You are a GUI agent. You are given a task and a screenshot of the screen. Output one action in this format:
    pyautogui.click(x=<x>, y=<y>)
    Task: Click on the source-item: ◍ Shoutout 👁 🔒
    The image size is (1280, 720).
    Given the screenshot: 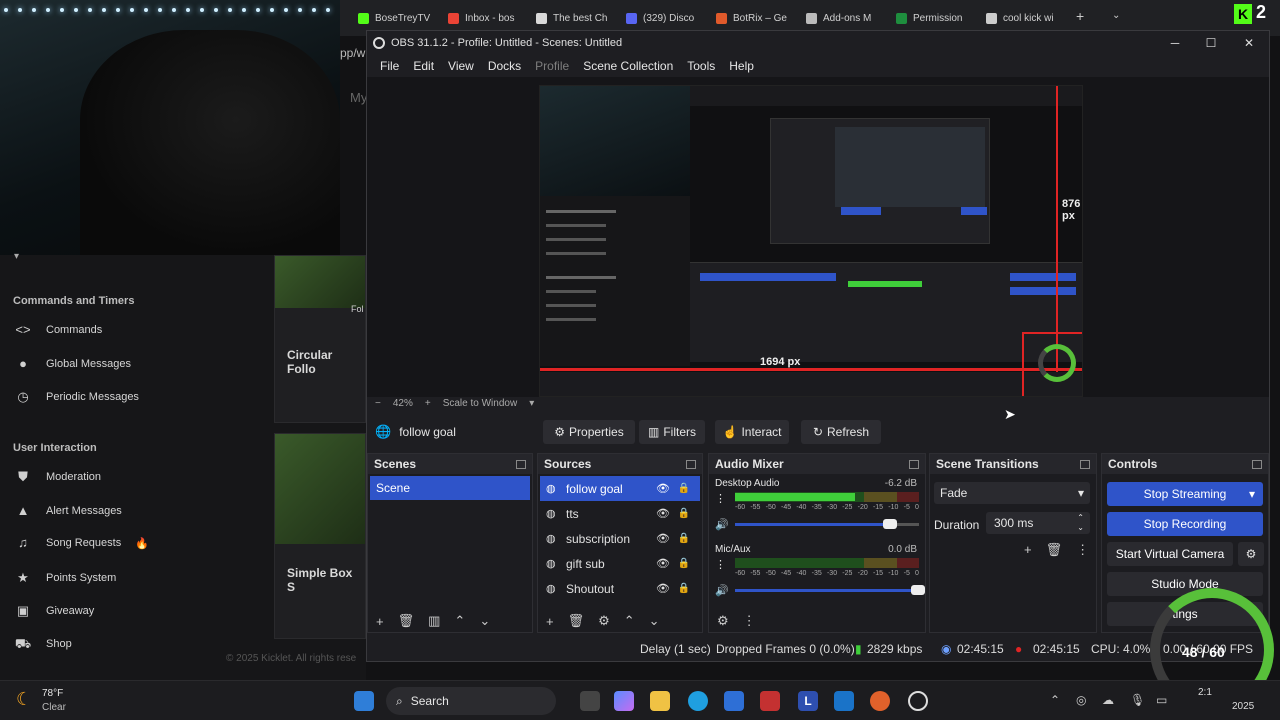 What is the action you would take?
    pyautogui.click(x=620, y=588)
    